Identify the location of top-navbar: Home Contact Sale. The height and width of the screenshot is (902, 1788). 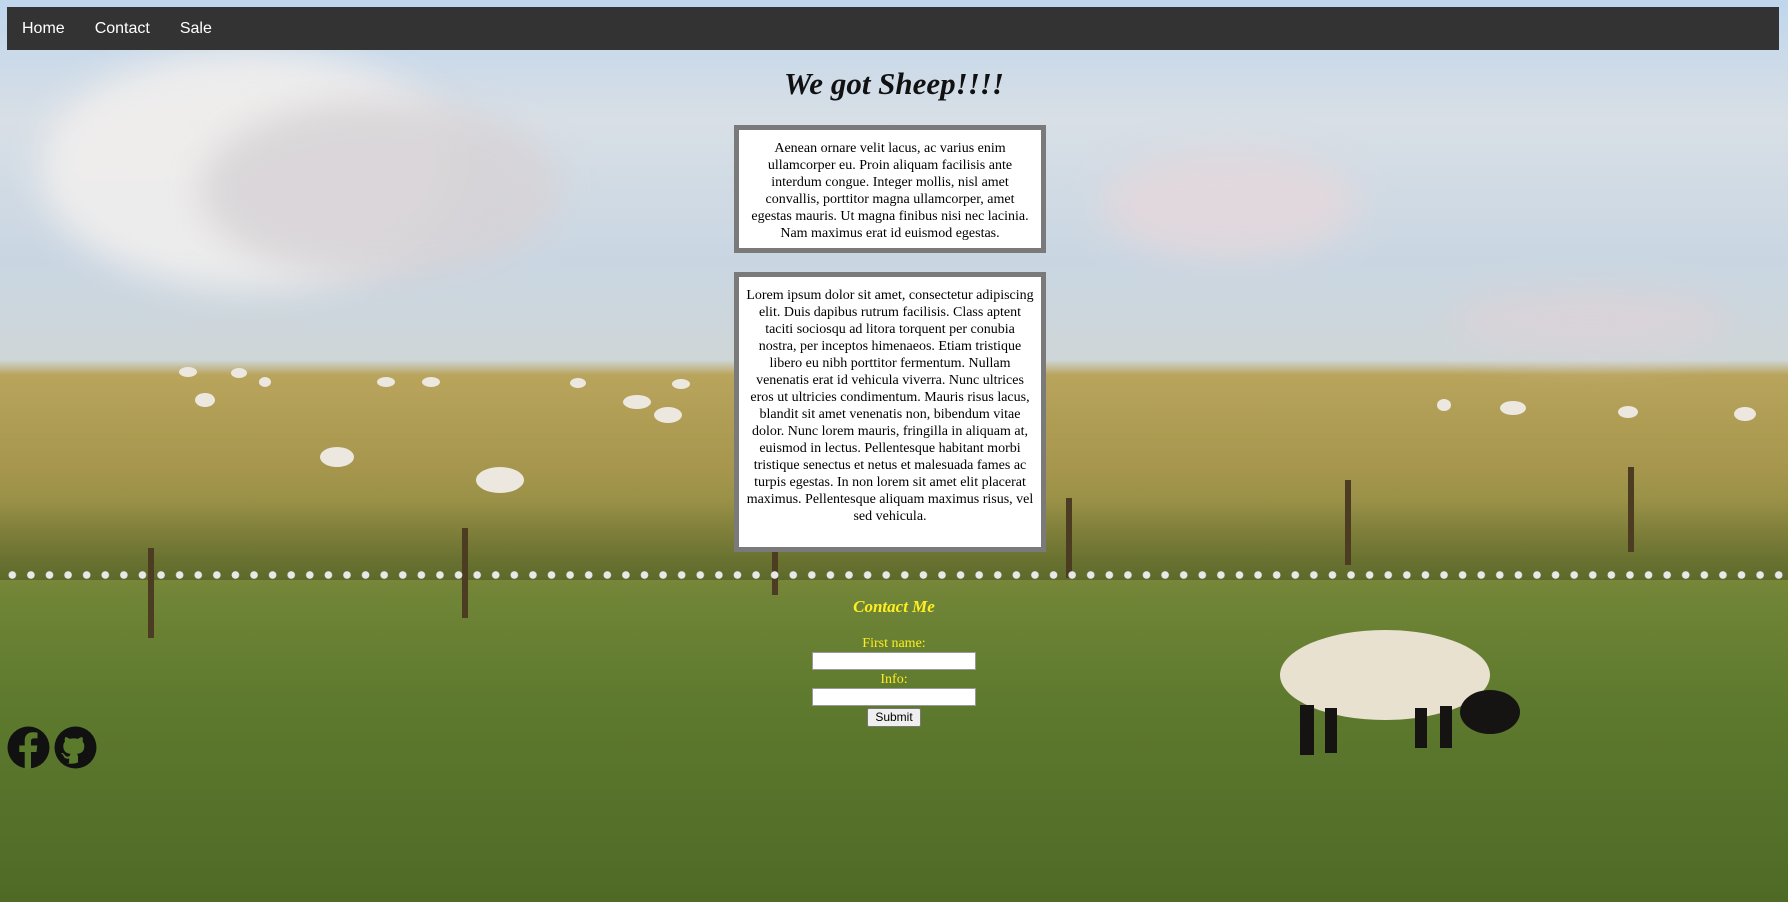
(893, 28).